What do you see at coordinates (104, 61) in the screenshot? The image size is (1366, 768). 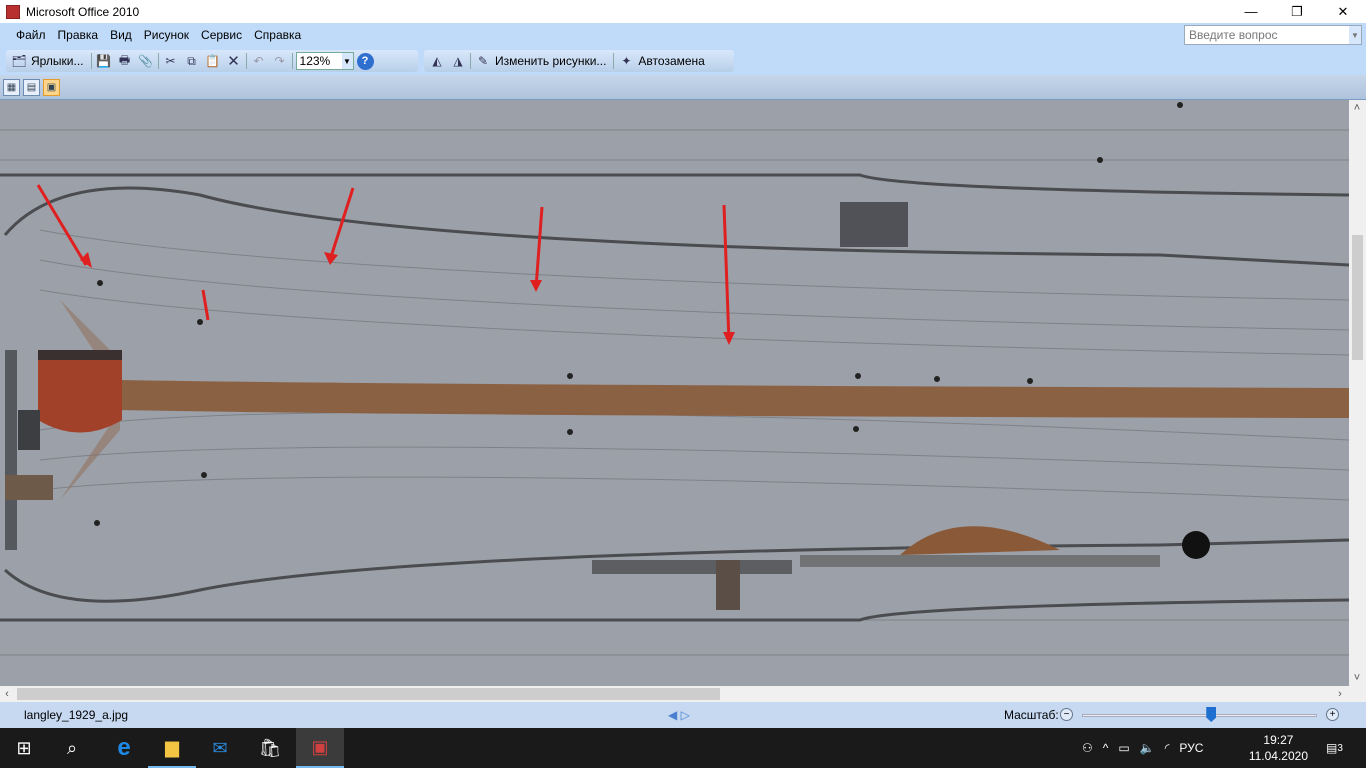 I see `save-icon: 💾` at bounding box center [104, 61].